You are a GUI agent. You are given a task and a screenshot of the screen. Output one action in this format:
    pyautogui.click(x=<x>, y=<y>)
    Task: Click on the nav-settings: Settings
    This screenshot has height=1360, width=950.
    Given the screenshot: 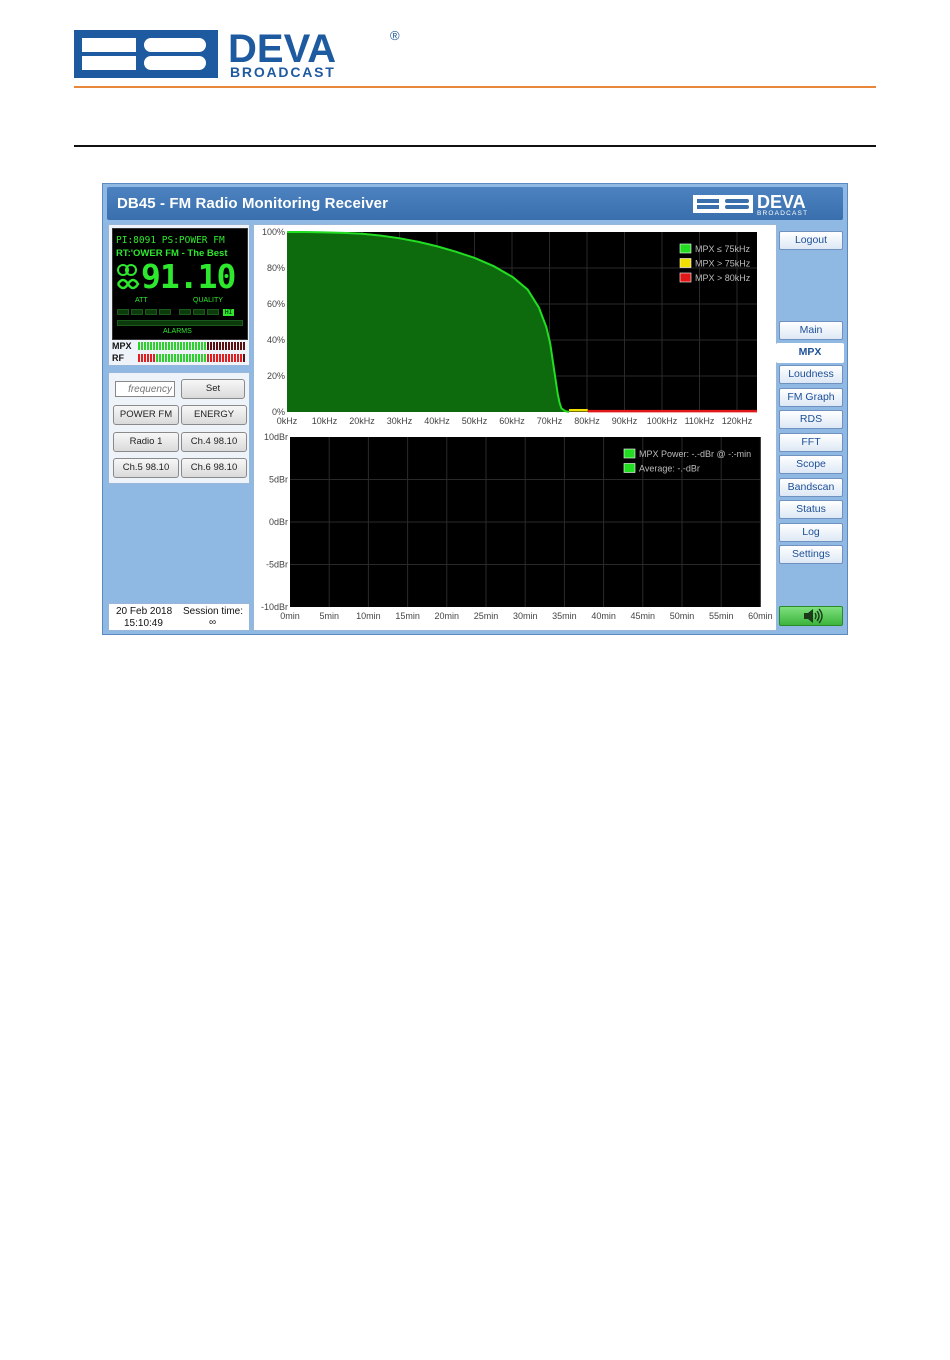 What is the action you would take?
    pyautogui.click(x=811, y=554)
    